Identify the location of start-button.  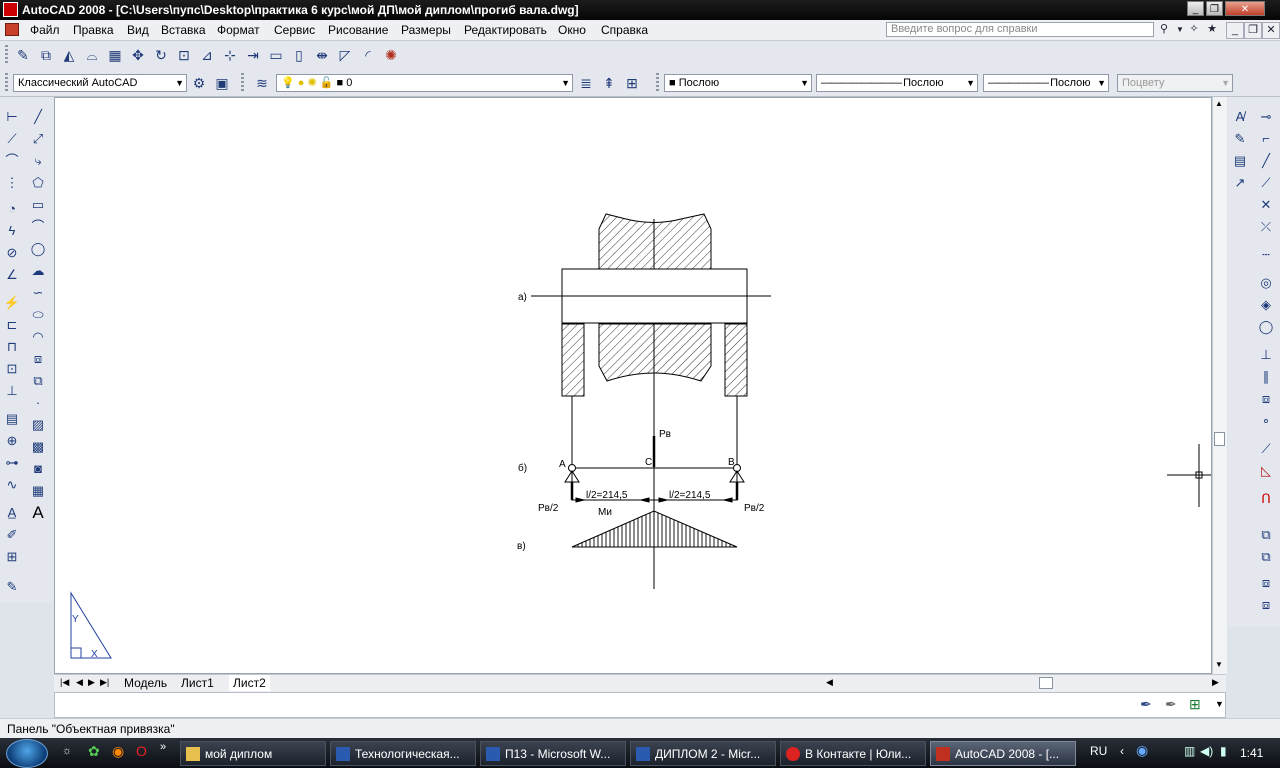
(27, 753).